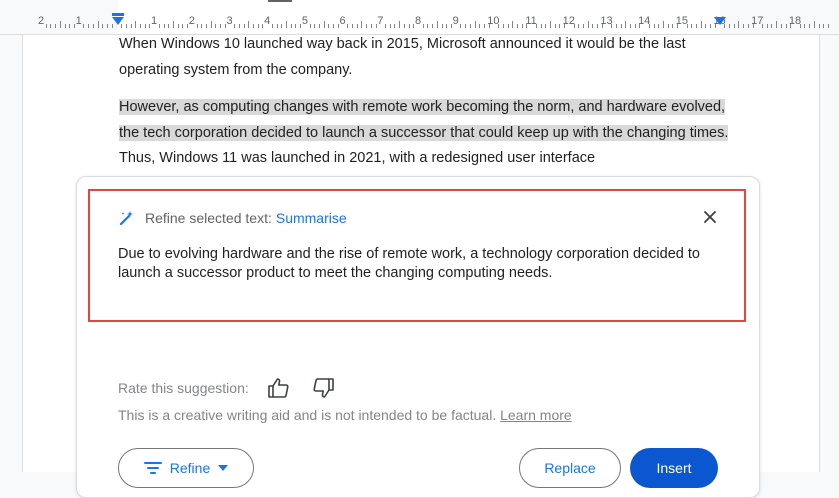 Image resolution: width=839 pixels, height=498 pixels. What do you see at coordinates (41, 21) in the screenshot?
I see `ruler-number: 2` at bounding box center [41, 21].